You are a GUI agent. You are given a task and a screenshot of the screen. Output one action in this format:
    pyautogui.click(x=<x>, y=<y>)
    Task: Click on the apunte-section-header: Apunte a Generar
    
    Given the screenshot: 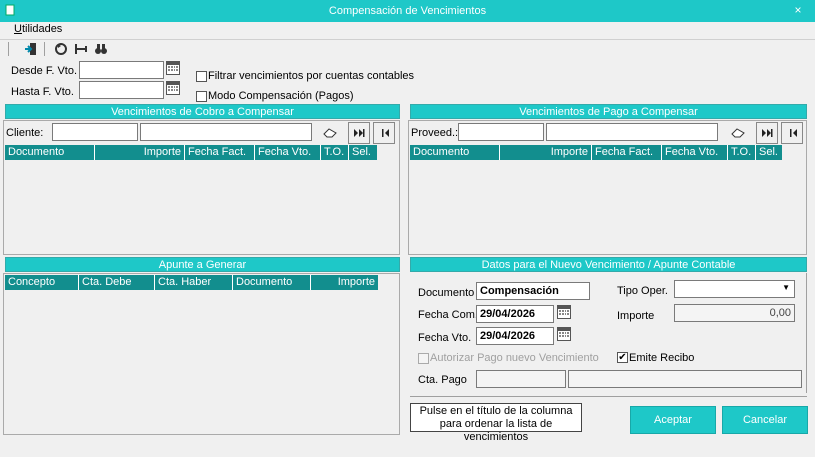 What is the action you would take?
    pyautogui.click(x=202, y=264)
    